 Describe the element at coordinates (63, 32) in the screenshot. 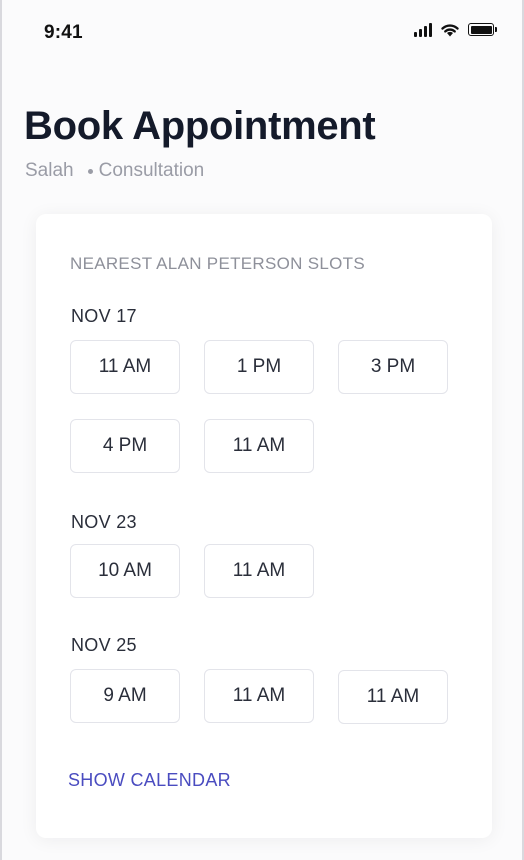

I see `status-time: 9:41` at that location.